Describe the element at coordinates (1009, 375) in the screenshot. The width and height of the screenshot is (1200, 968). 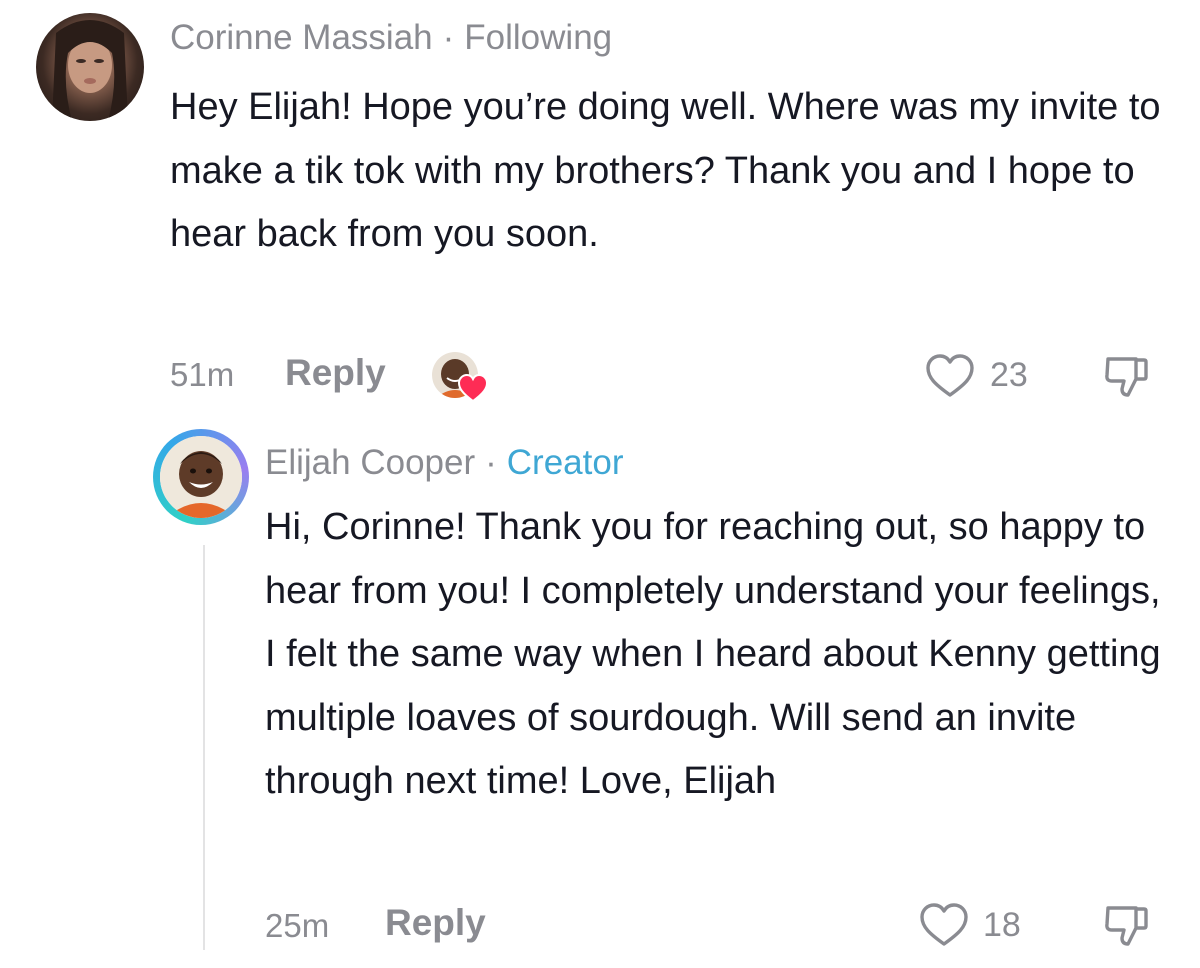
I see `like-count: 23` at that location.